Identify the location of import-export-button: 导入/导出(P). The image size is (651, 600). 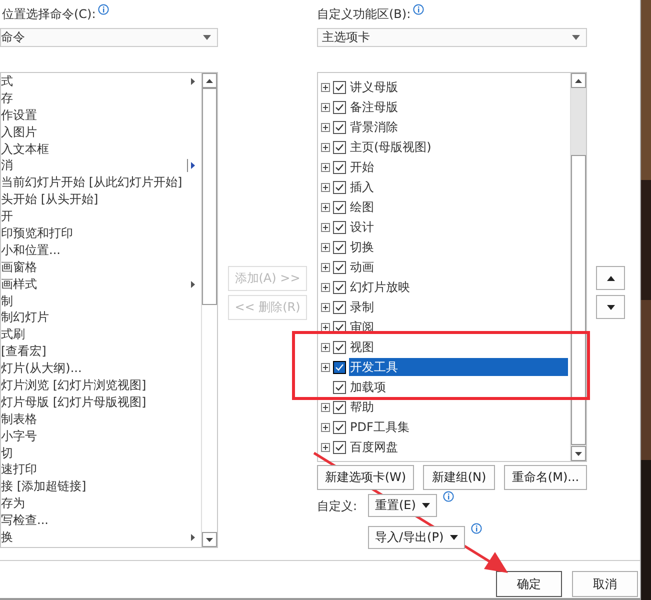
(416, 537).